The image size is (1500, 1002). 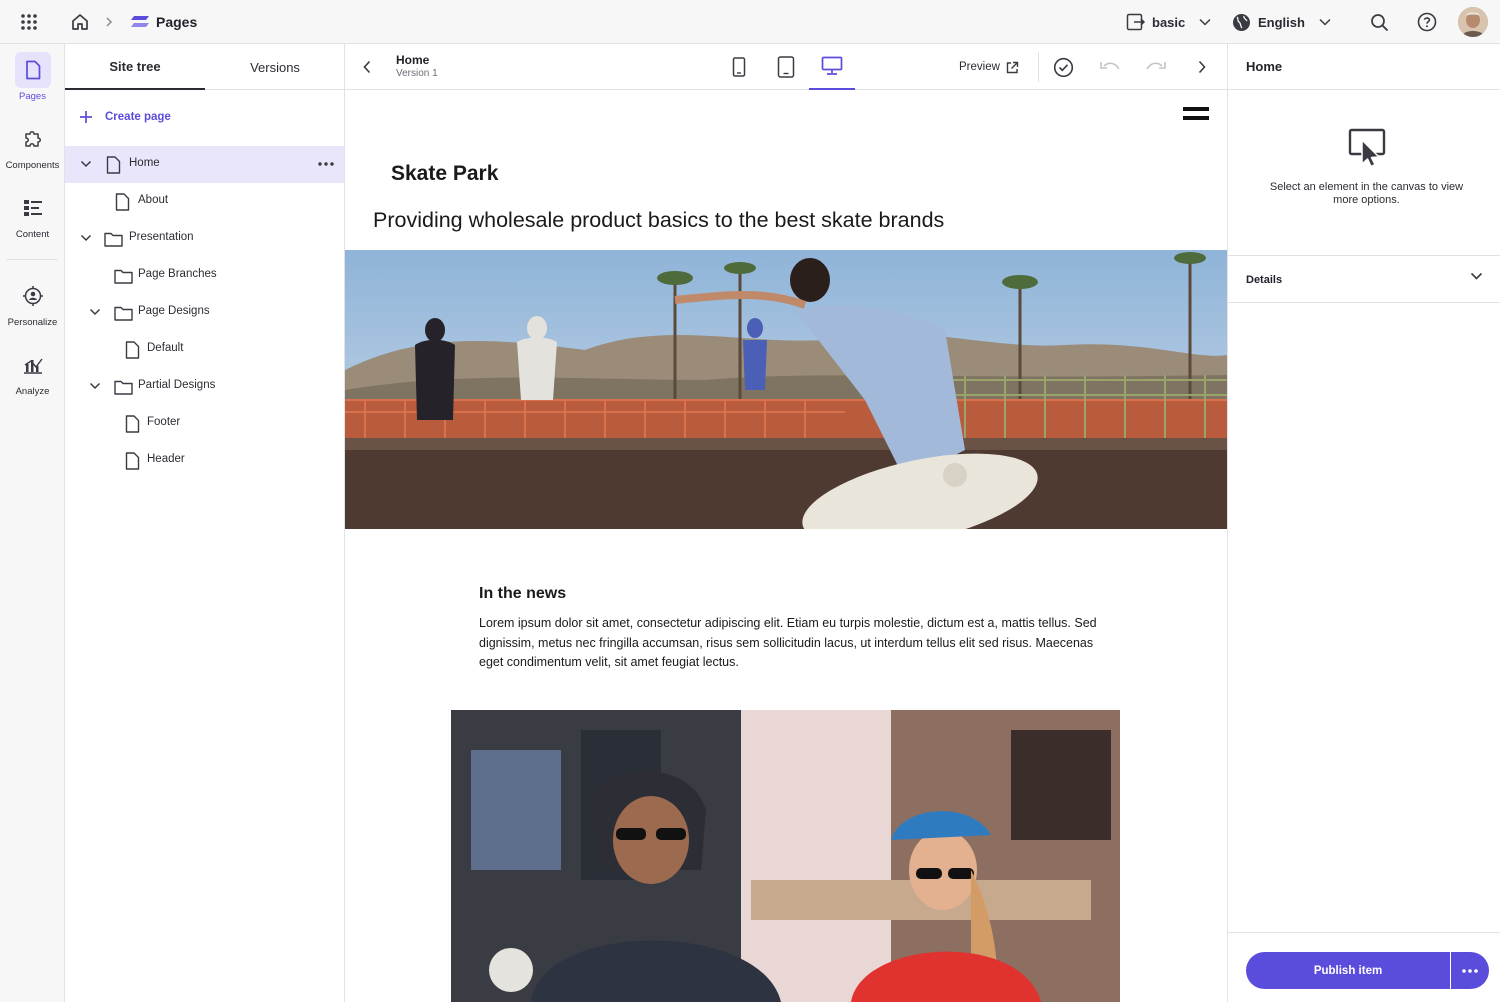 I want to click on device-desktop-button, so click(x=832, y=67).